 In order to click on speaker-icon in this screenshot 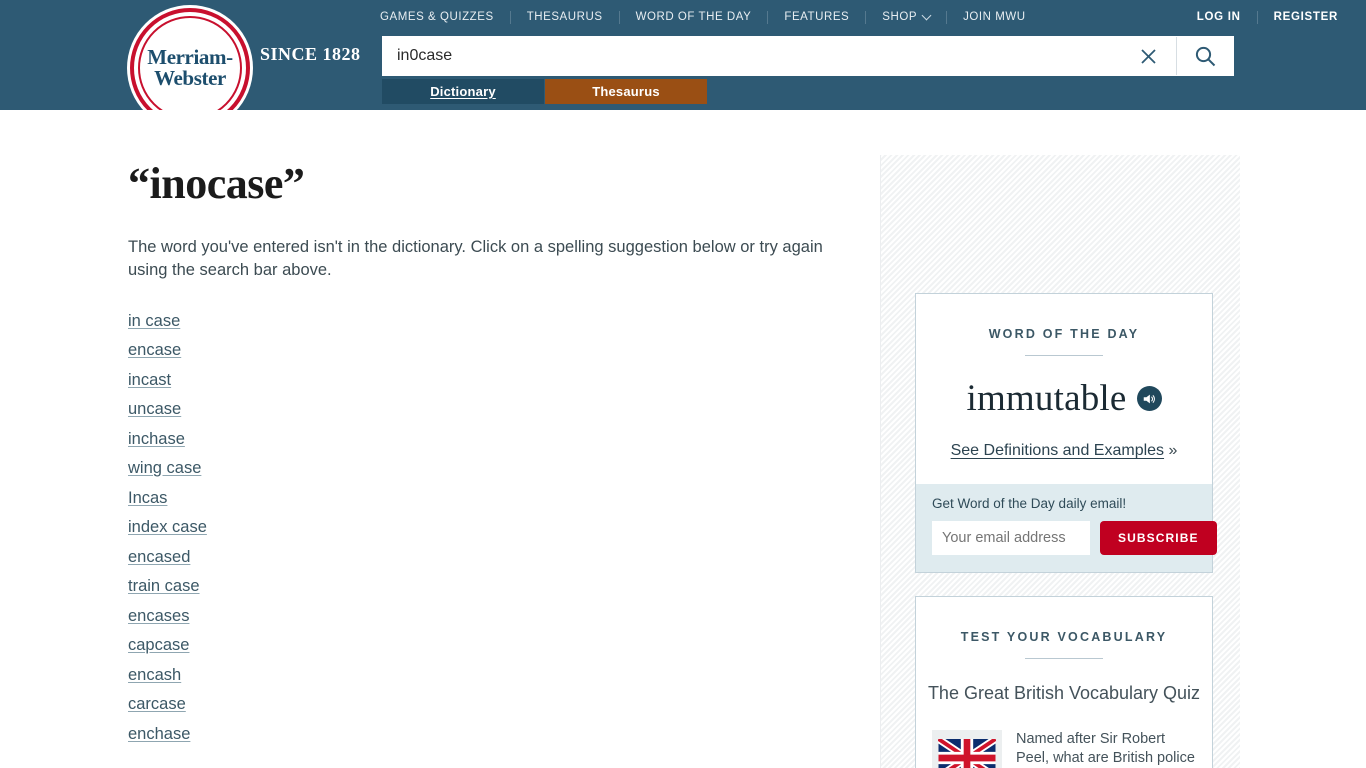, I will do `click(1149, 398)`.